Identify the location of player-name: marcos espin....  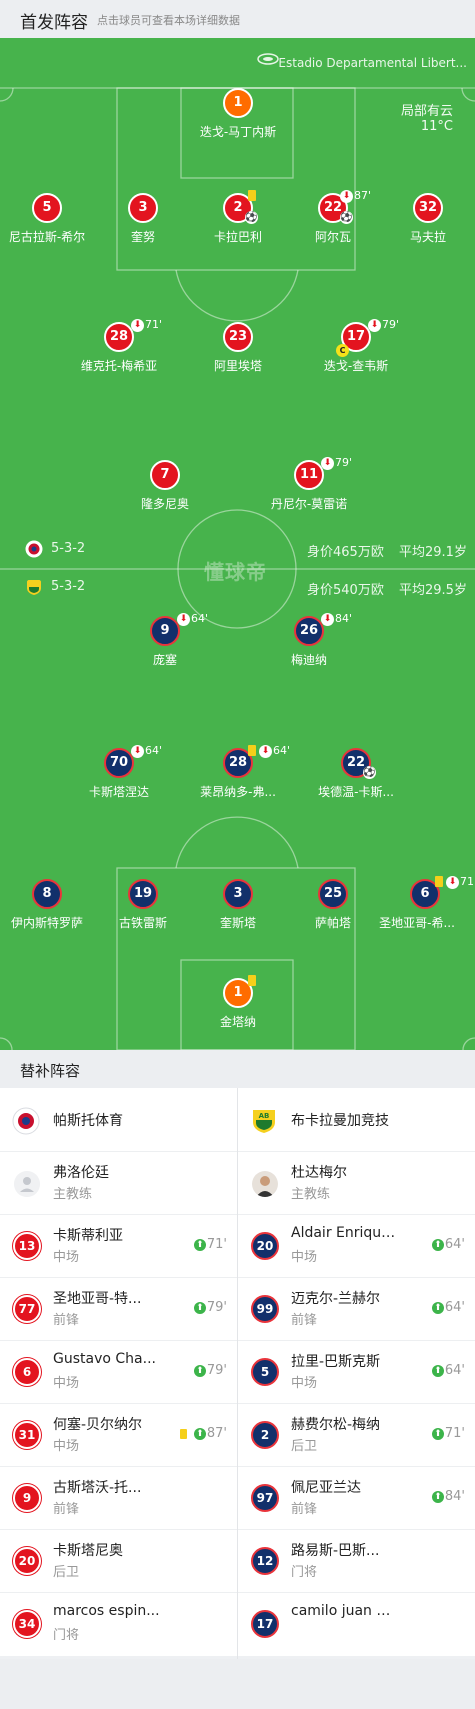
(106, 1611).